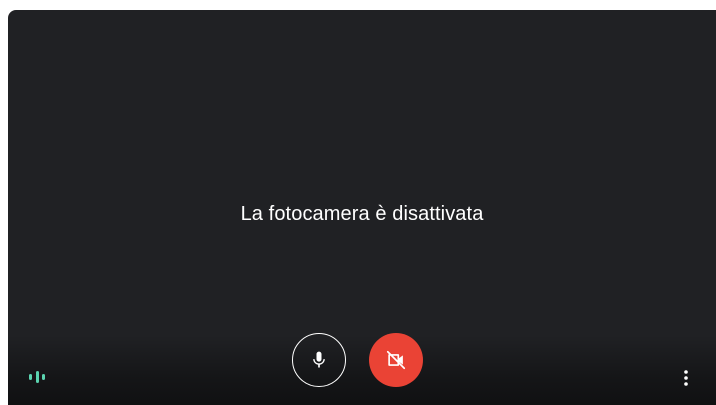 The height and width of the screenshot is (405, 716). I want to click on microphone-toggle-button, so click(319, 360).